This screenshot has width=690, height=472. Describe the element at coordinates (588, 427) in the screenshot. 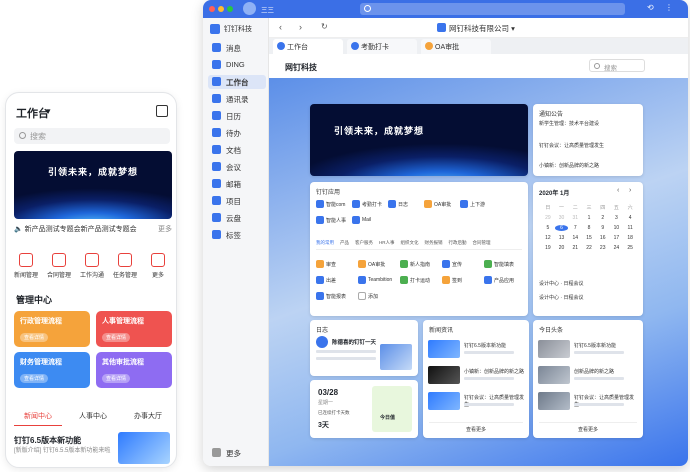

I see `headlines-more-button: 查看更多` at that location.